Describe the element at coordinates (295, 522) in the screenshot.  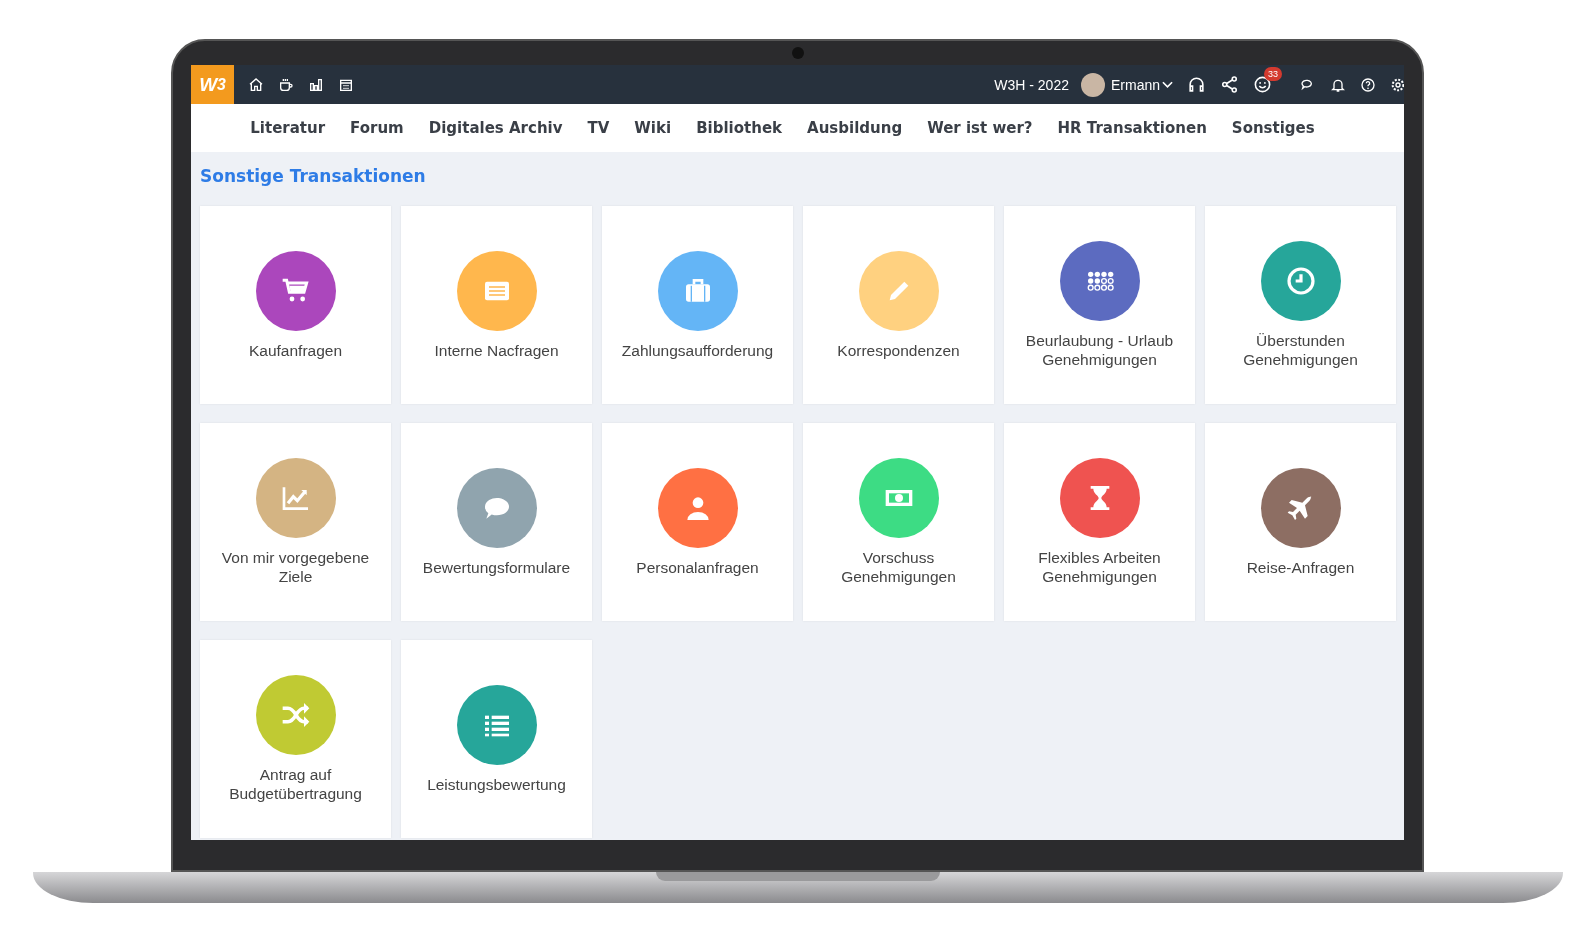
I see `tile-card: Von mir vorgegebene Ziele` at that location.